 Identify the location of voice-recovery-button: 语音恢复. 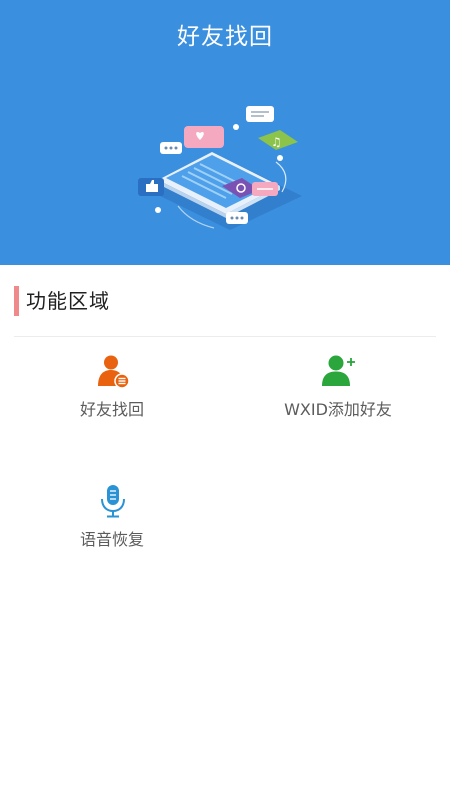
(112, 534).